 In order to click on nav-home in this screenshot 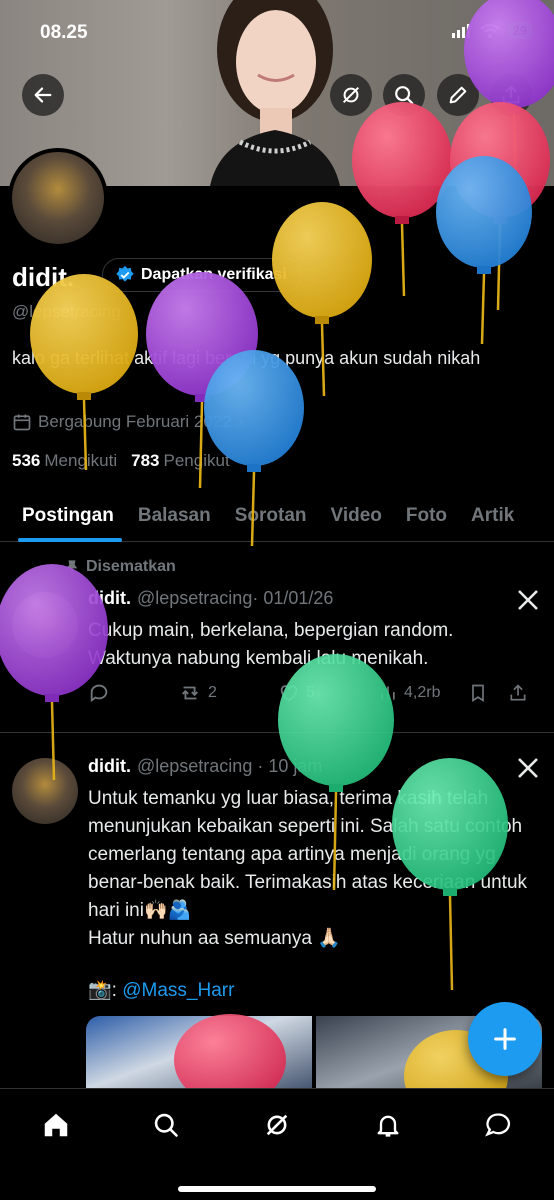, I will do `click(56, 1125)`.